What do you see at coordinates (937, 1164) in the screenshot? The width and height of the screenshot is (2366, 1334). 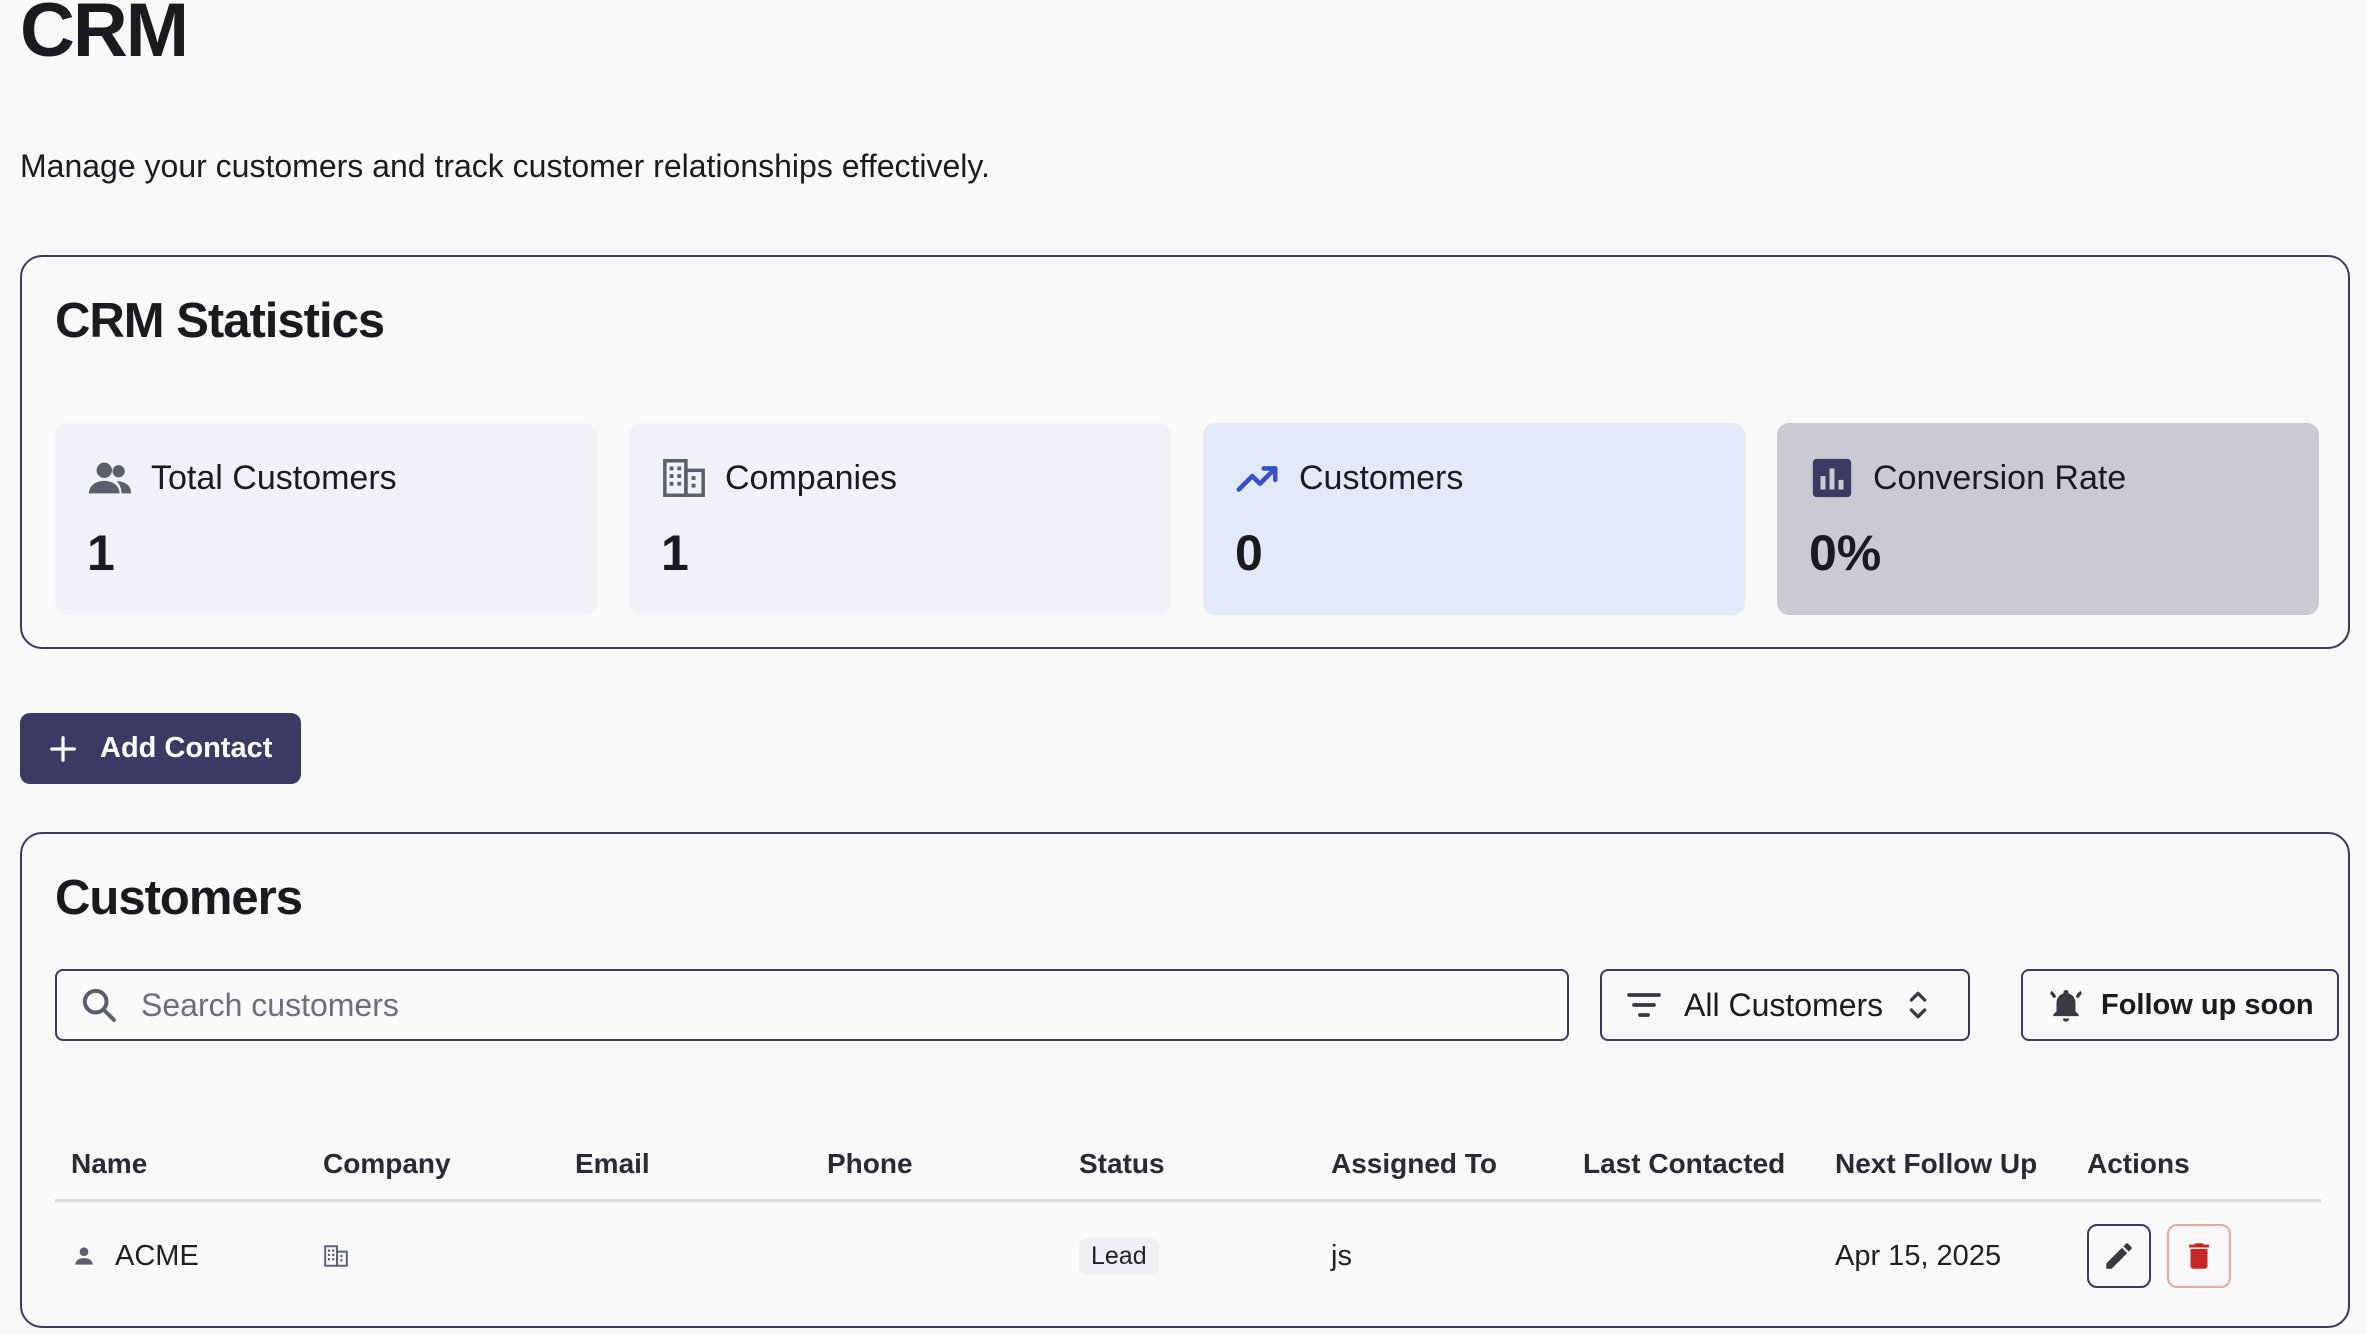 I see `column-header-phone: Phone` at bounding box center [937, 1164].